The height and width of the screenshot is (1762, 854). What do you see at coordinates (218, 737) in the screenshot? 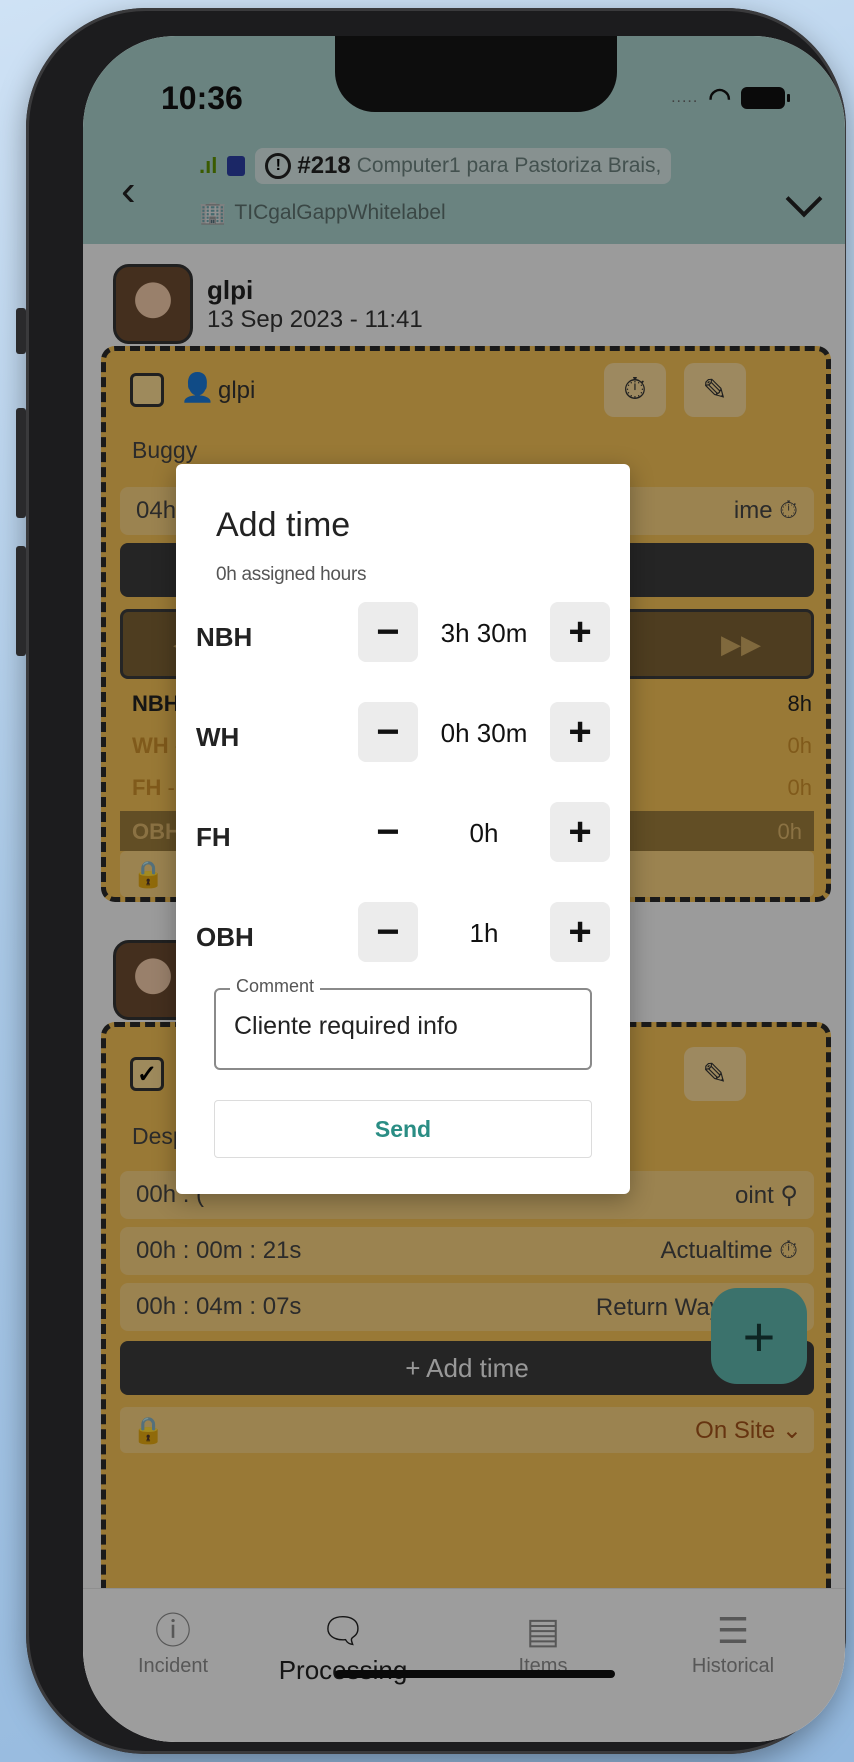
I see `hour-label: WH` at bounding box center [218, 737].